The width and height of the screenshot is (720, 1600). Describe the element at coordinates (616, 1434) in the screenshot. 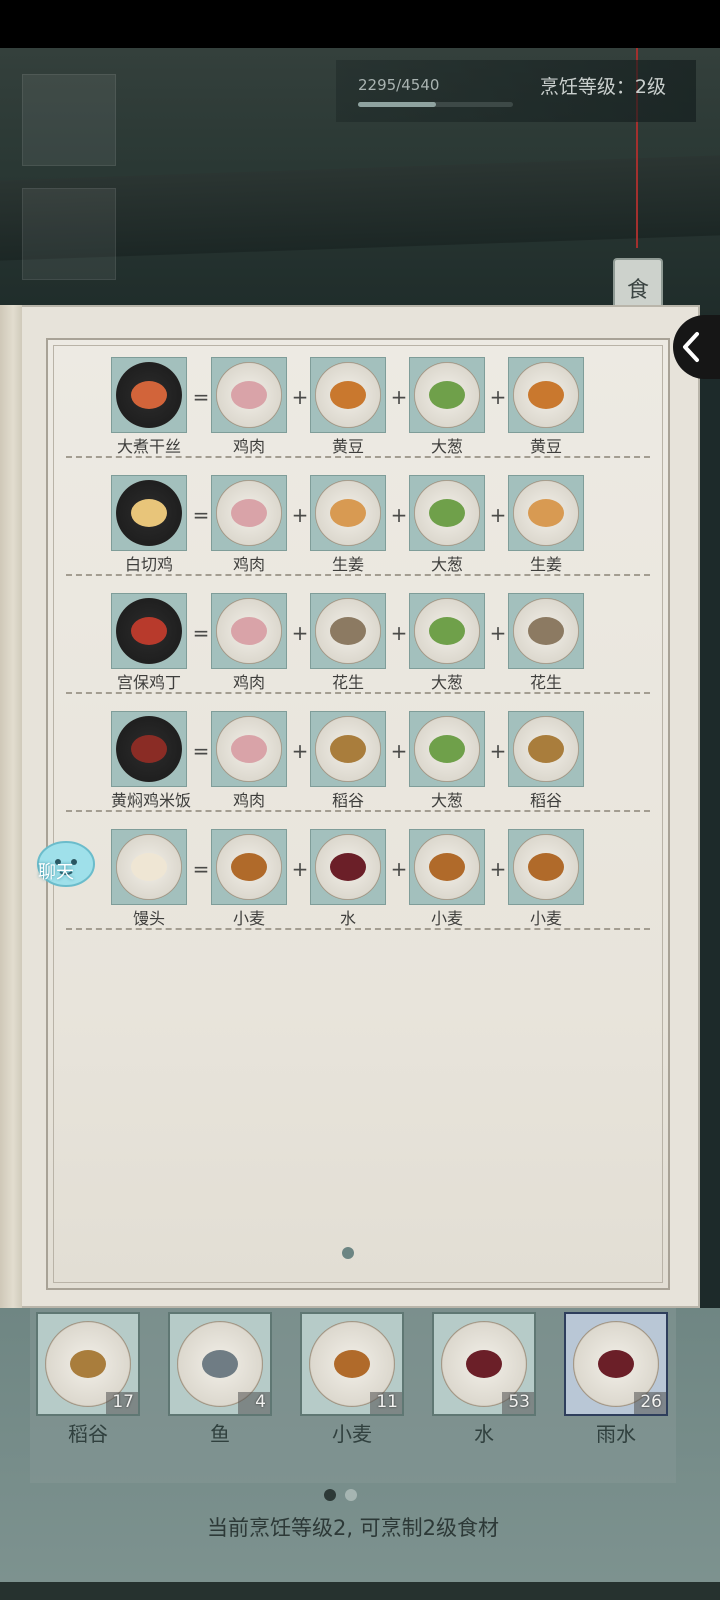

I see `inventory-item-label: 雨水` at that location.